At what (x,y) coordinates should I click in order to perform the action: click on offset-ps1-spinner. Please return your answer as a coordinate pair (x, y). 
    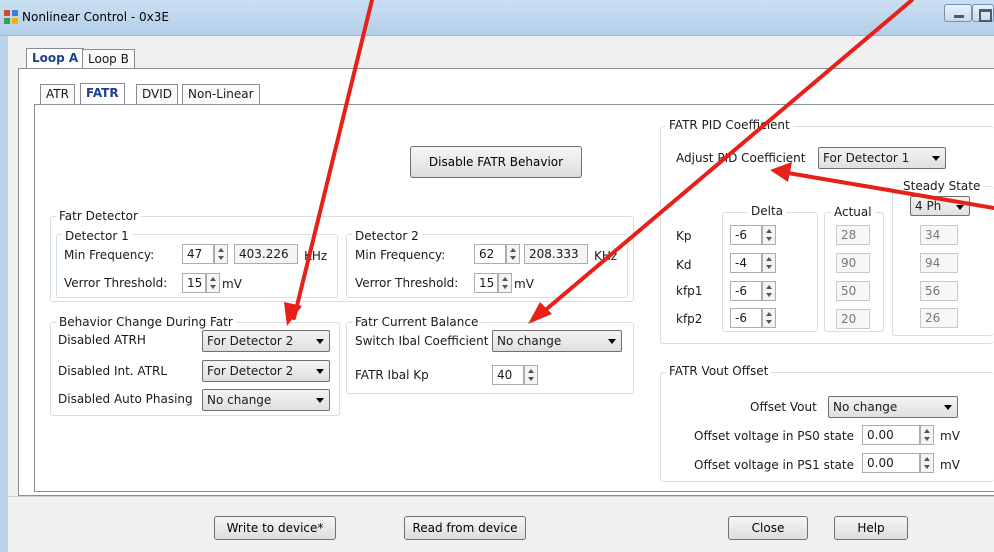
    Looking at the image, I should click on (927, 463).